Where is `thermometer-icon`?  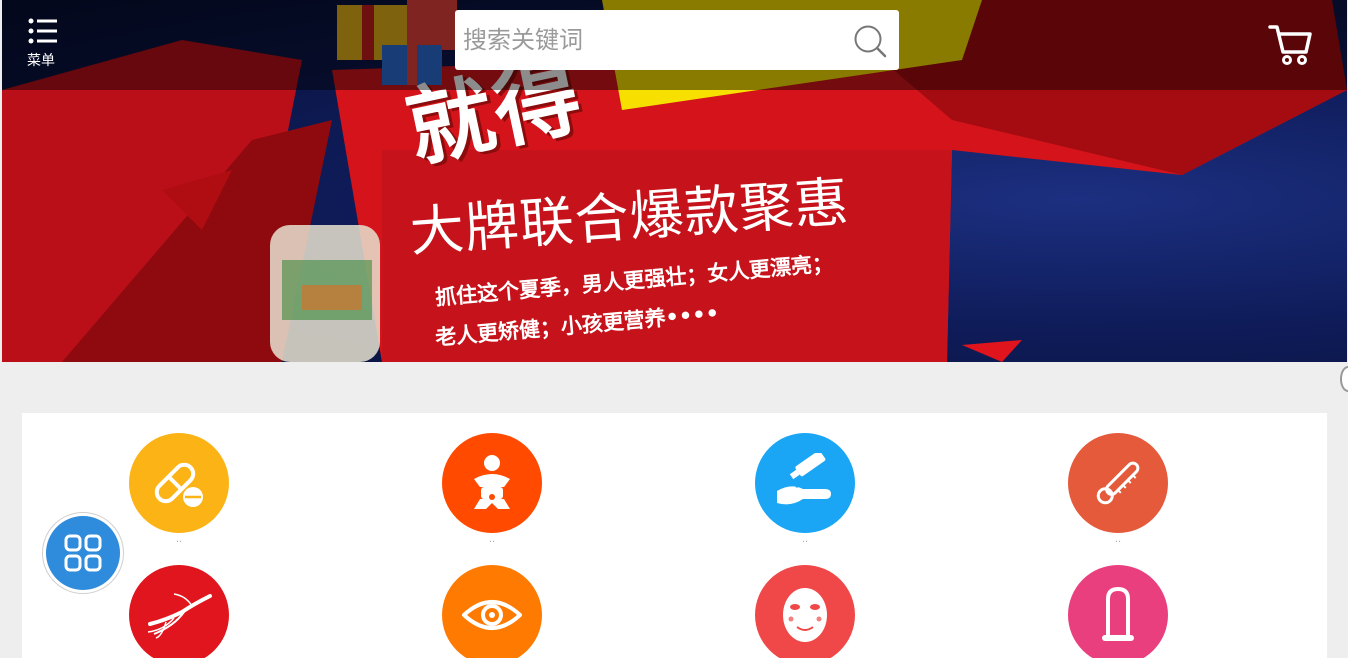 thermometer-icon is located at coordinates (1118, 483).